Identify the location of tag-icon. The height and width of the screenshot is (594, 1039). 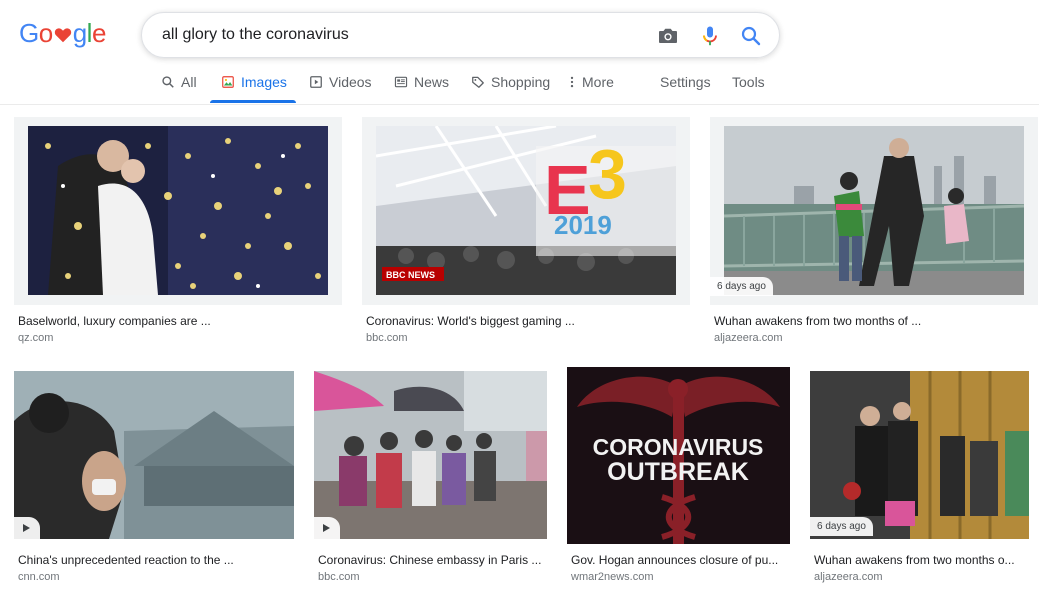
(478, 82).